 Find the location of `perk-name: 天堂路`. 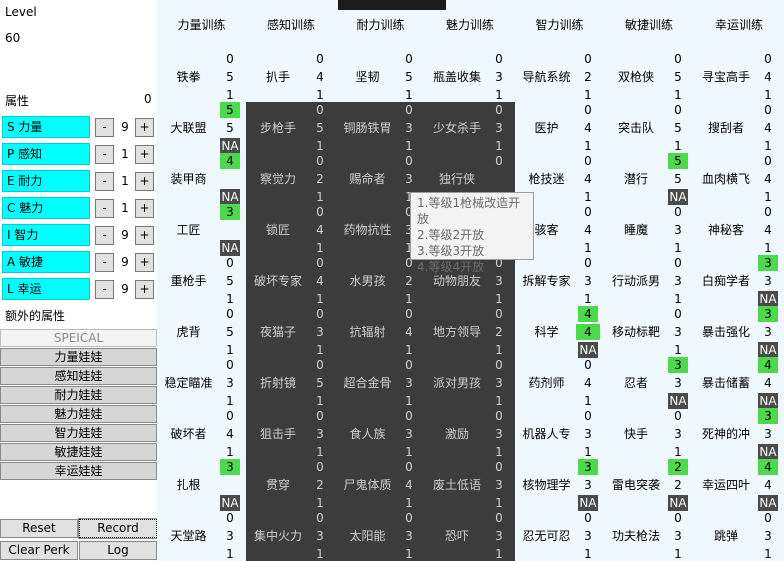

perk-name: 天堂路 is located at coordinates (188, 536).